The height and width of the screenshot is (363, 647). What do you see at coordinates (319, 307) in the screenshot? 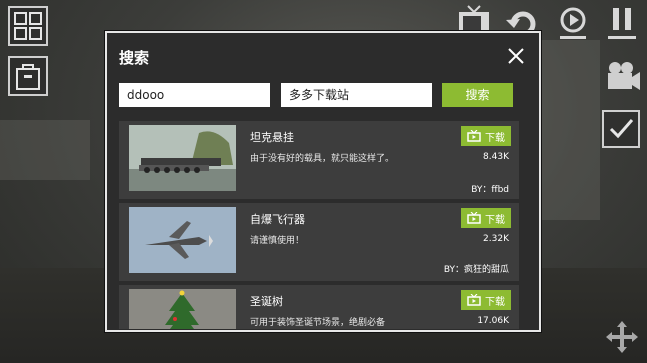
I see `list-item: 圣诞树 可用于装饰圣诞节场景，绝剧必备 下载 17.06K` at bounding box center [319, 307].